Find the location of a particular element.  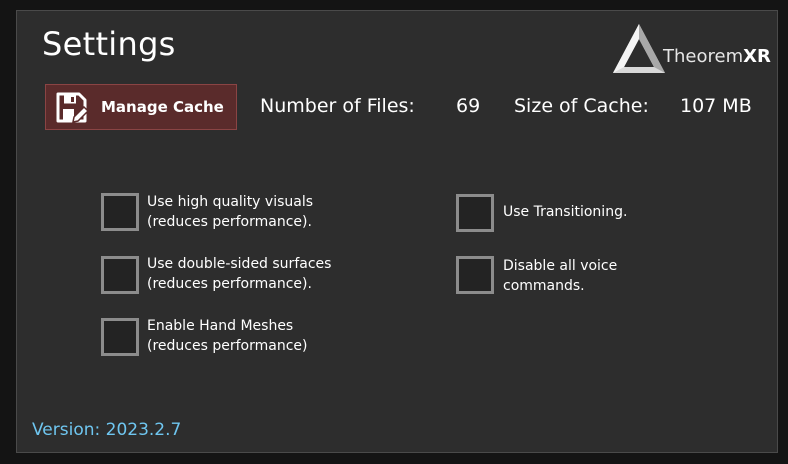

cache-size-label: Size of Cache: is located at coordinates (581, 106).